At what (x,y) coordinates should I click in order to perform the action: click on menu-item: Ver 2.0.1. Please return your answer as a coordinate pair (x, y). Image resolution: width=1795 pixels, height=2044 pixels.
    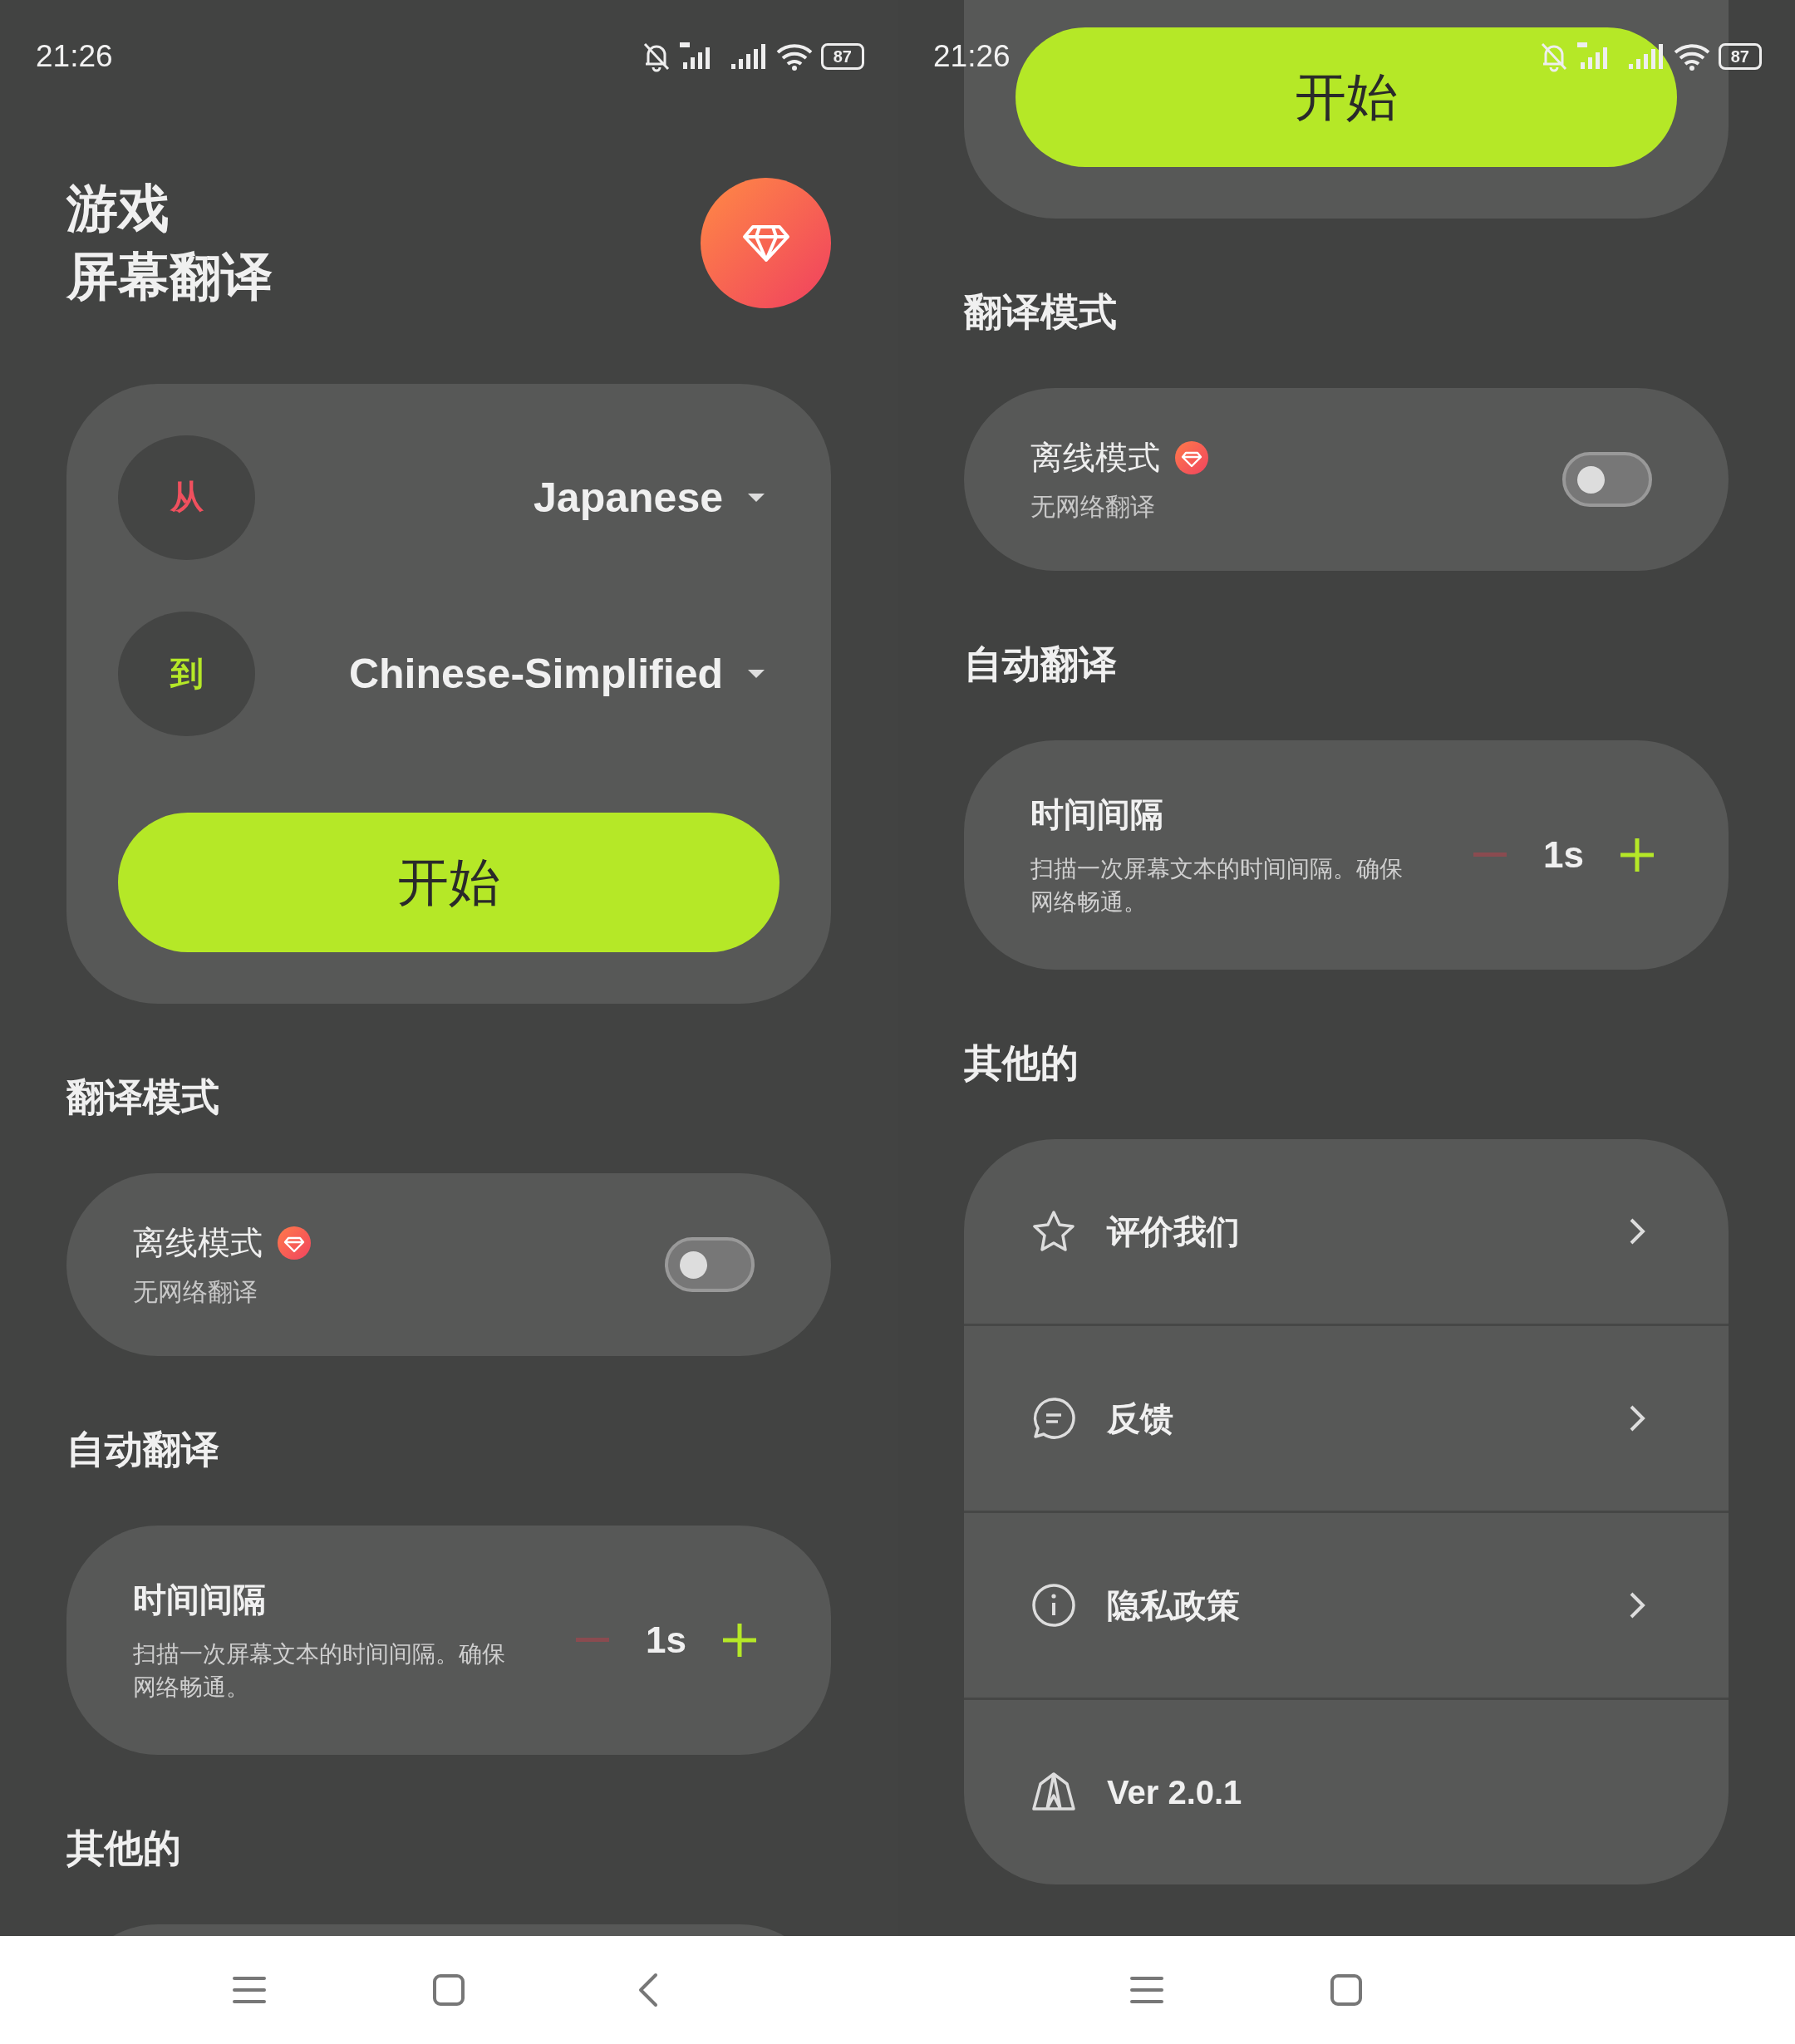
    Looking at the image, I should click on (1346, 1792).